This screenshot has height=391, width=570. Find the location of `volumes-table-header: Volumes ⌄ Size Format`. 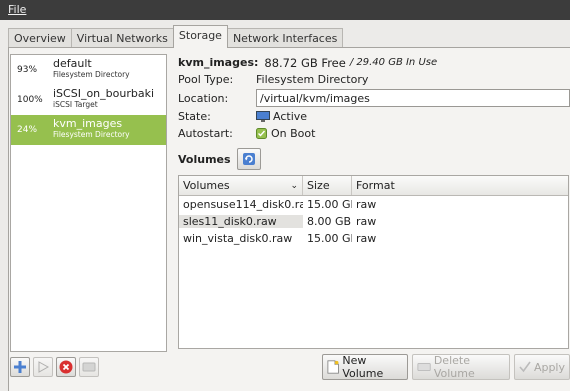

volumes-table-header: Volumes ⌄ Size Format is located at coordinates (373, 186).